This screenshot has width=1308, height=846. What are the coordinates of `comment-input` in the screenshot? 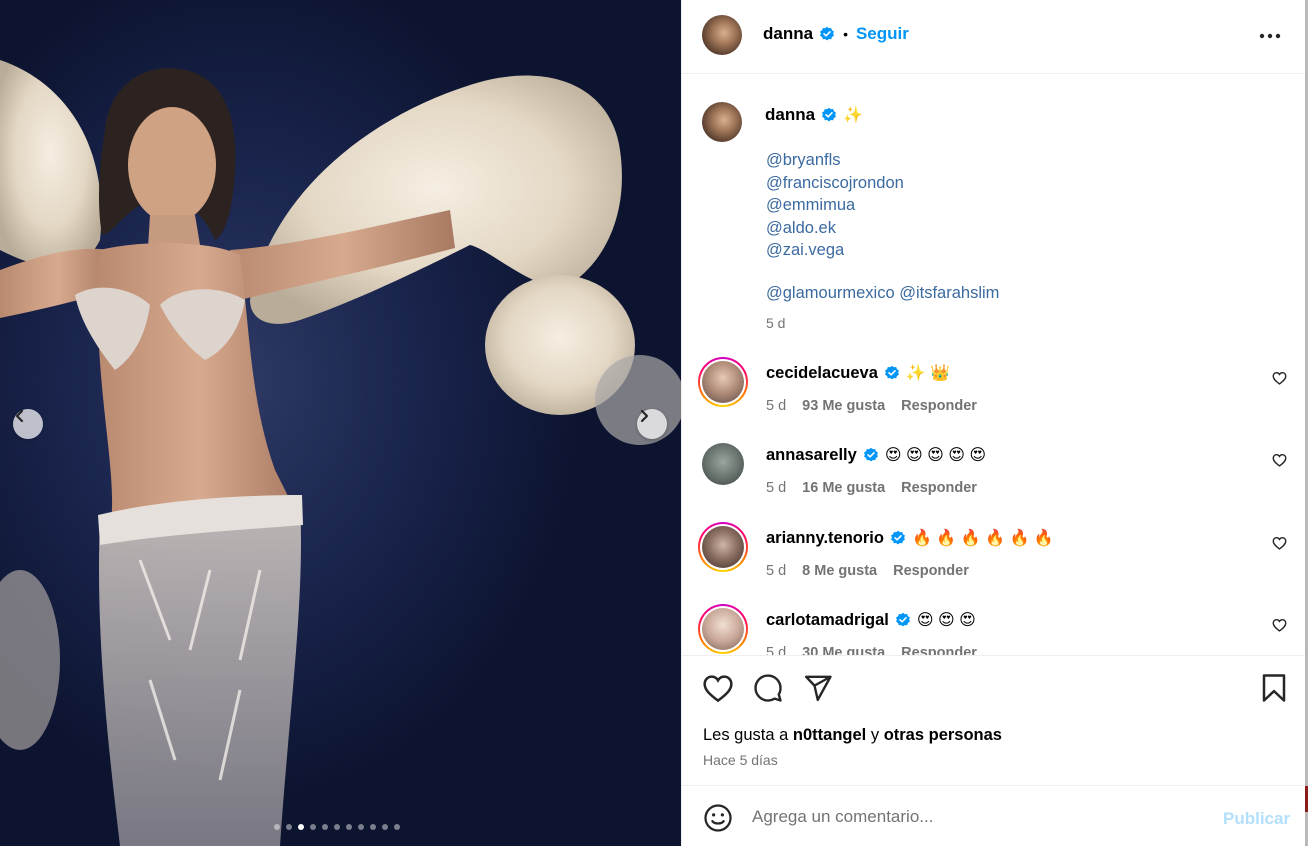 It's located at (962, 817).